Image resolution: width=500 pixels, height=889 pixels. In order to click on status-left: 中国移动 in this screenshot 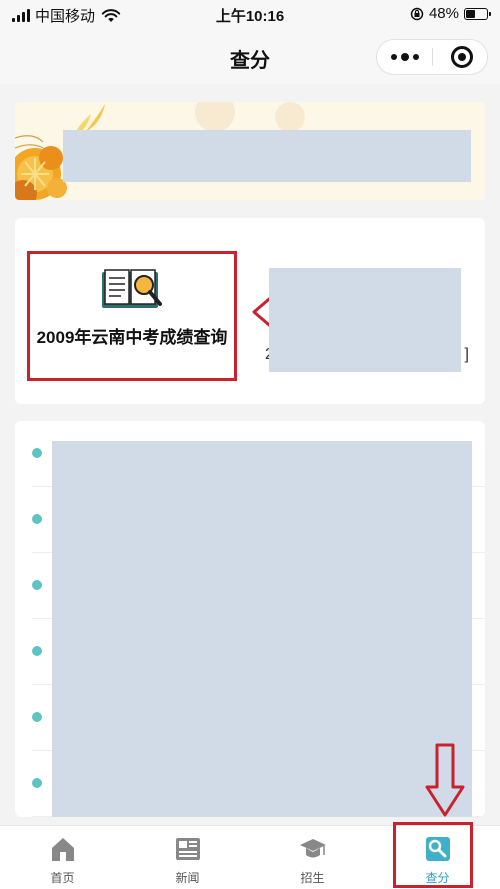, I will do `click(66, 15)`.